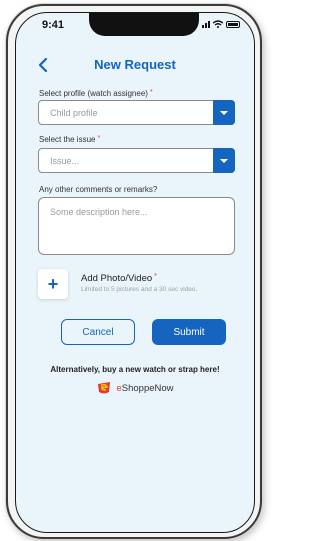 Image resolution: width=320 pixels, height=541 pixels. Describe the element at coordinates (206, 24) in the screenshot. I see `signal-icon` at that location.